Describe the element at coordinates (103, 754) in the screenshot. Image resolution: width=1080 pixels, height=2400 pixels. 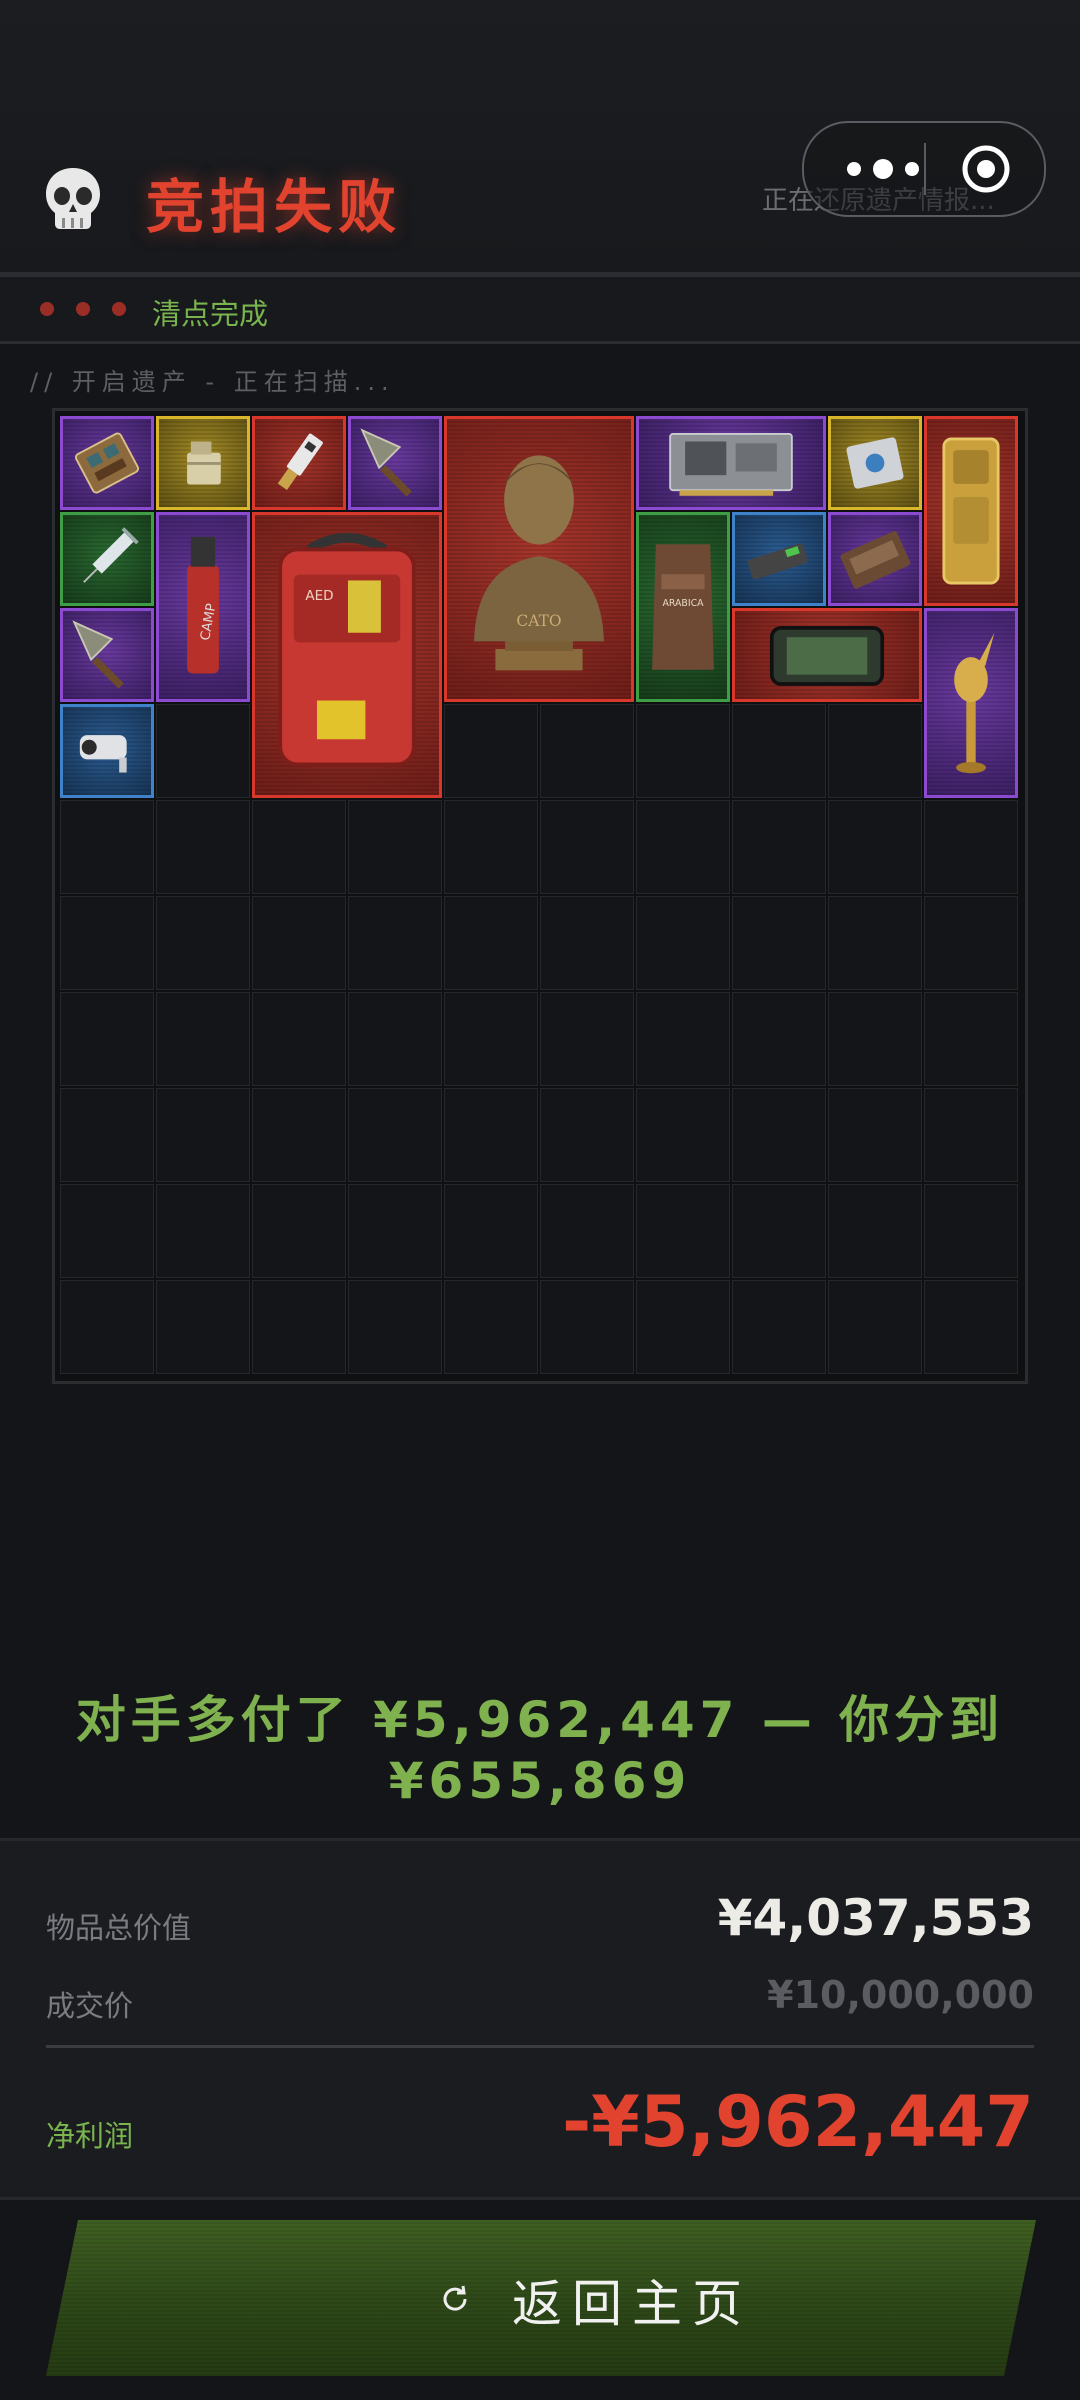
I see `security-camera-icon` at that location.